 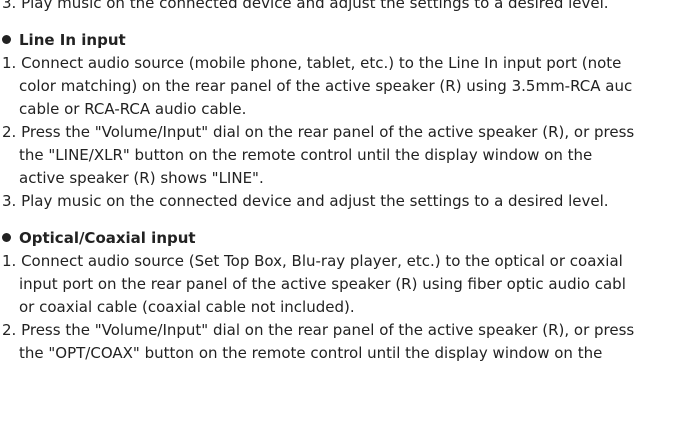 I want to click on section-heading: Line In input, so click(x=337, y=40).